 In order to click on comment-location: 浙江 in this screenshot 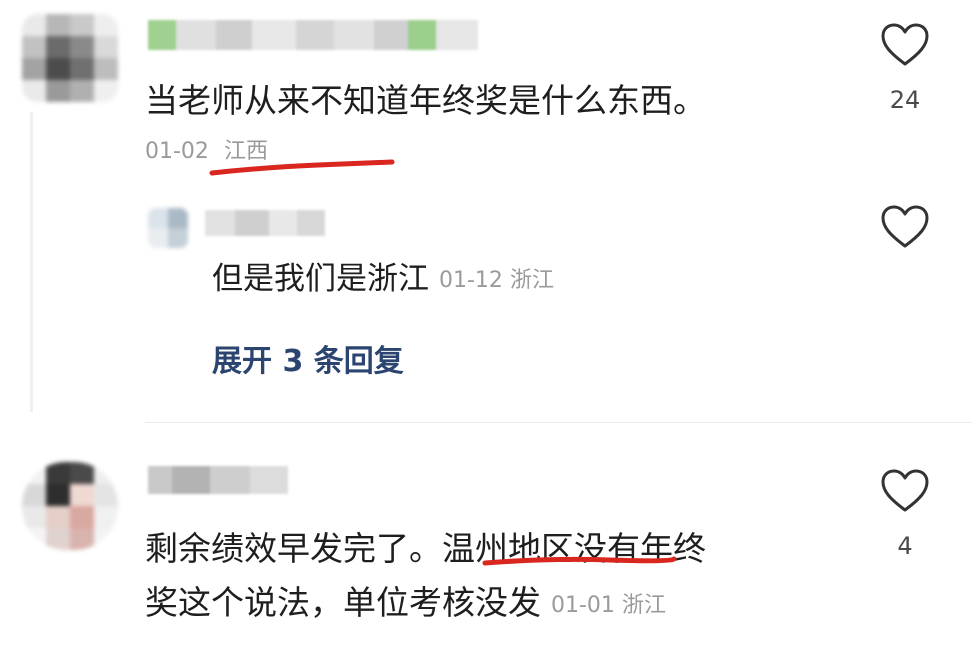, I will do `click(643, 605)`.